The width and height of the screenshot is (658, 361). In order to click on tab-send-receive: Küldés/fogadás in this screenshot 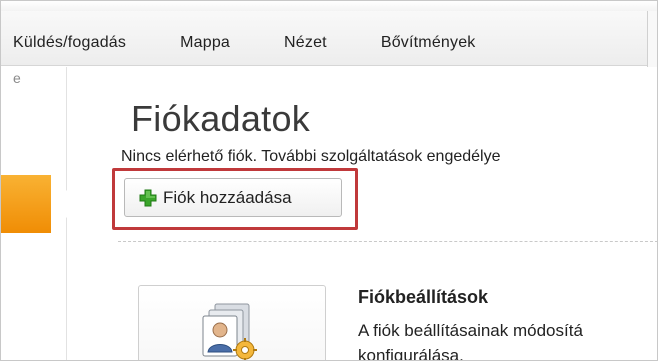, I will do `click(69, 43)`.